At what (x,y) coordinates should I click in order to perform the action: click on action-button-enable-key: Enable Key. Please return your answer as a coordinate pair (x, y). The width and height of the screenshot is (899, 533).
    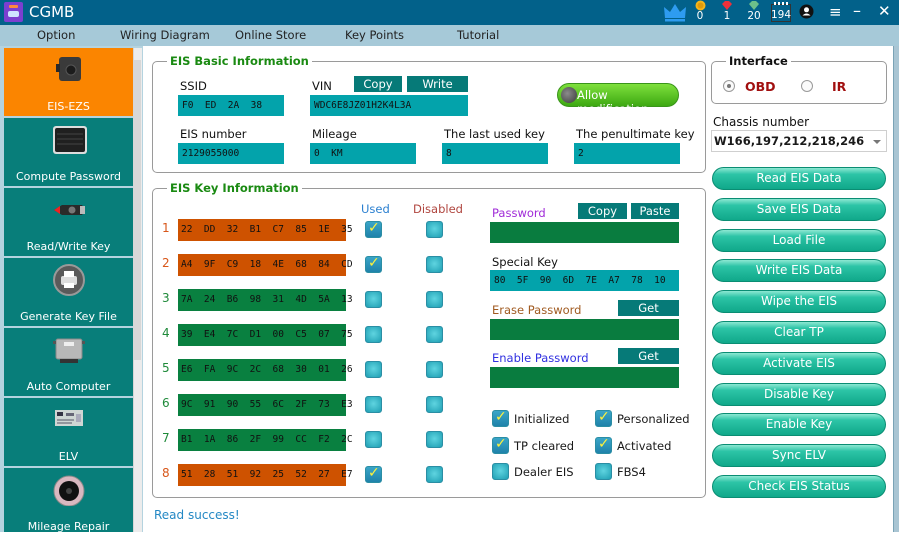
    Looking at the image, I should click on (799, 425).